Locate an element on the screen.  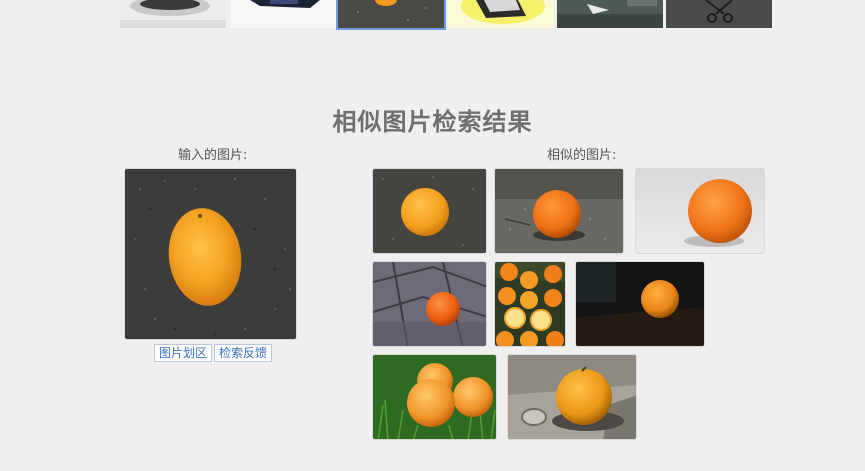
similar-images-label: 相似的图片: is located at coordinates (582, 155).